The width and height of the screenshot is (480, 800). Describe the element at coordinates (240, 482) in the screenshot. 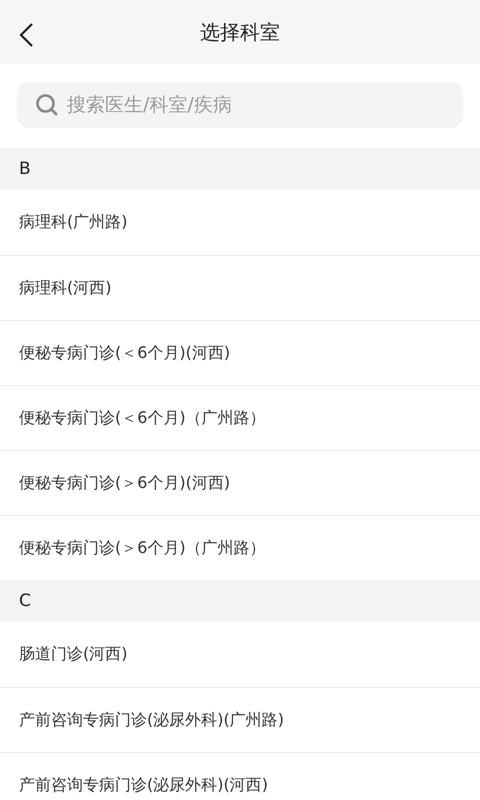

I see `department-item: 便秘专病门诊(＞6个月)(河西)` at that location.